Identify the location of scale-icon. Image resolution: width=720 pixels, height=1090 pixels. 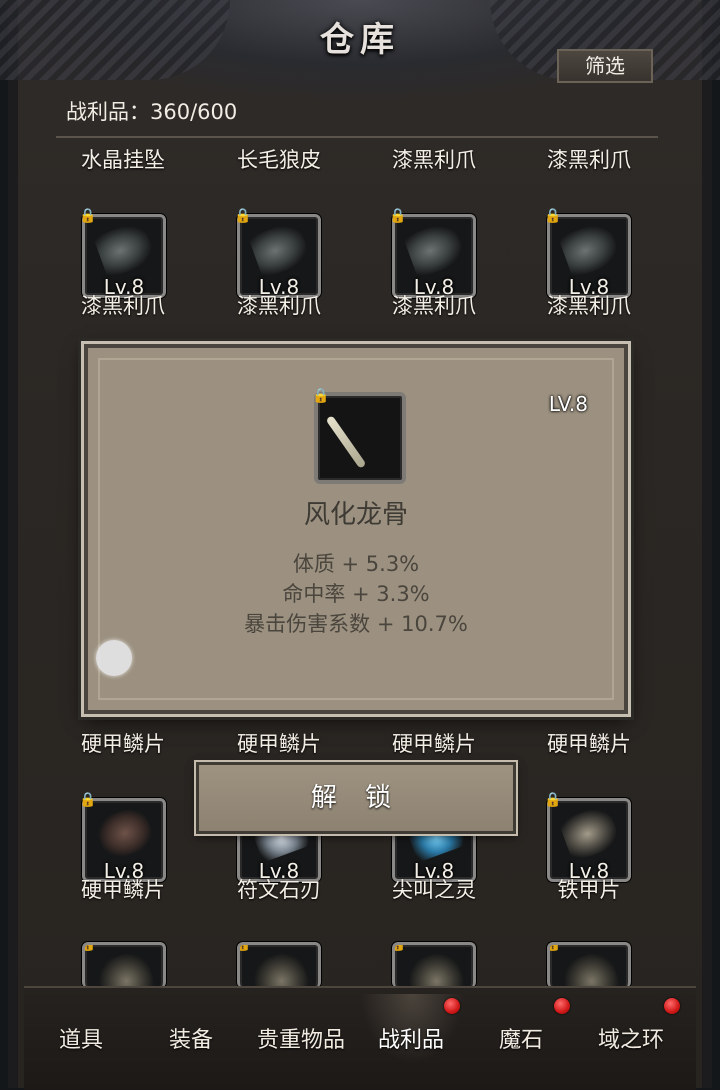
(125, 833).